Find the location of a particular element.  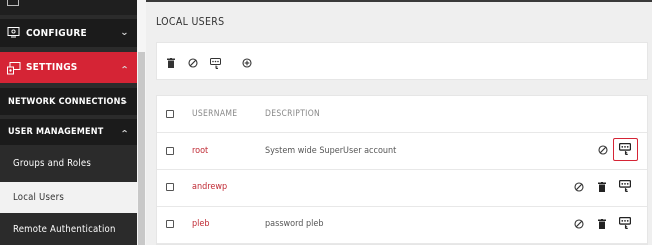

sidebar-item-groups-and-roles: Groups and Roles is located at coordinates (68, 163).